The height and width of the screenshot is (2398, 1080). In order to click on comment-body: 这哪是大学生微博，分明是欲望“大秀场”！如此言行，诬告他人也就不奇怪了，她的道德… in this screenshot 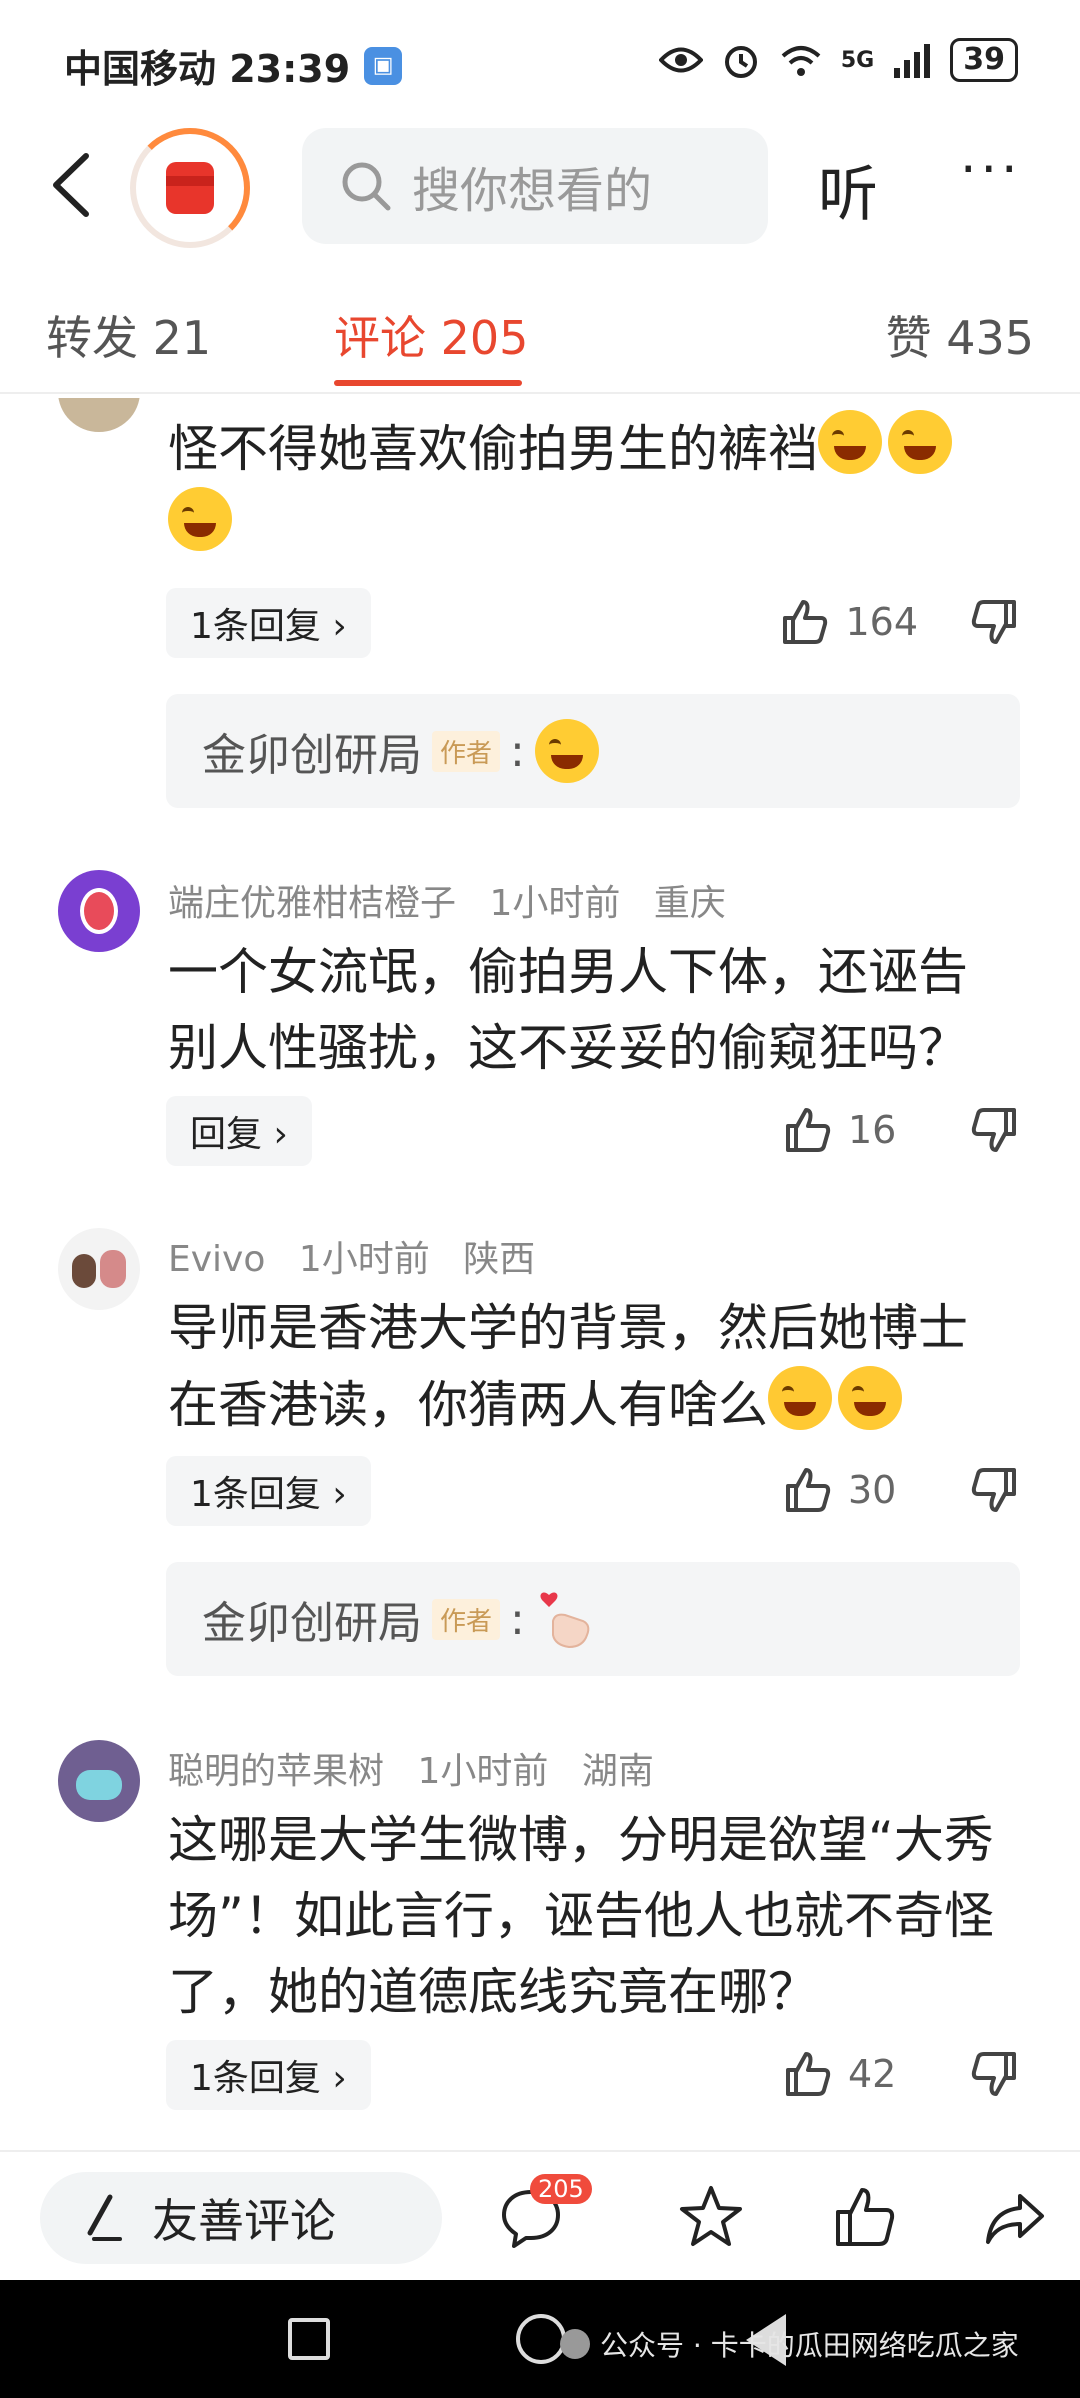, I will do `click(581, 1916)`.